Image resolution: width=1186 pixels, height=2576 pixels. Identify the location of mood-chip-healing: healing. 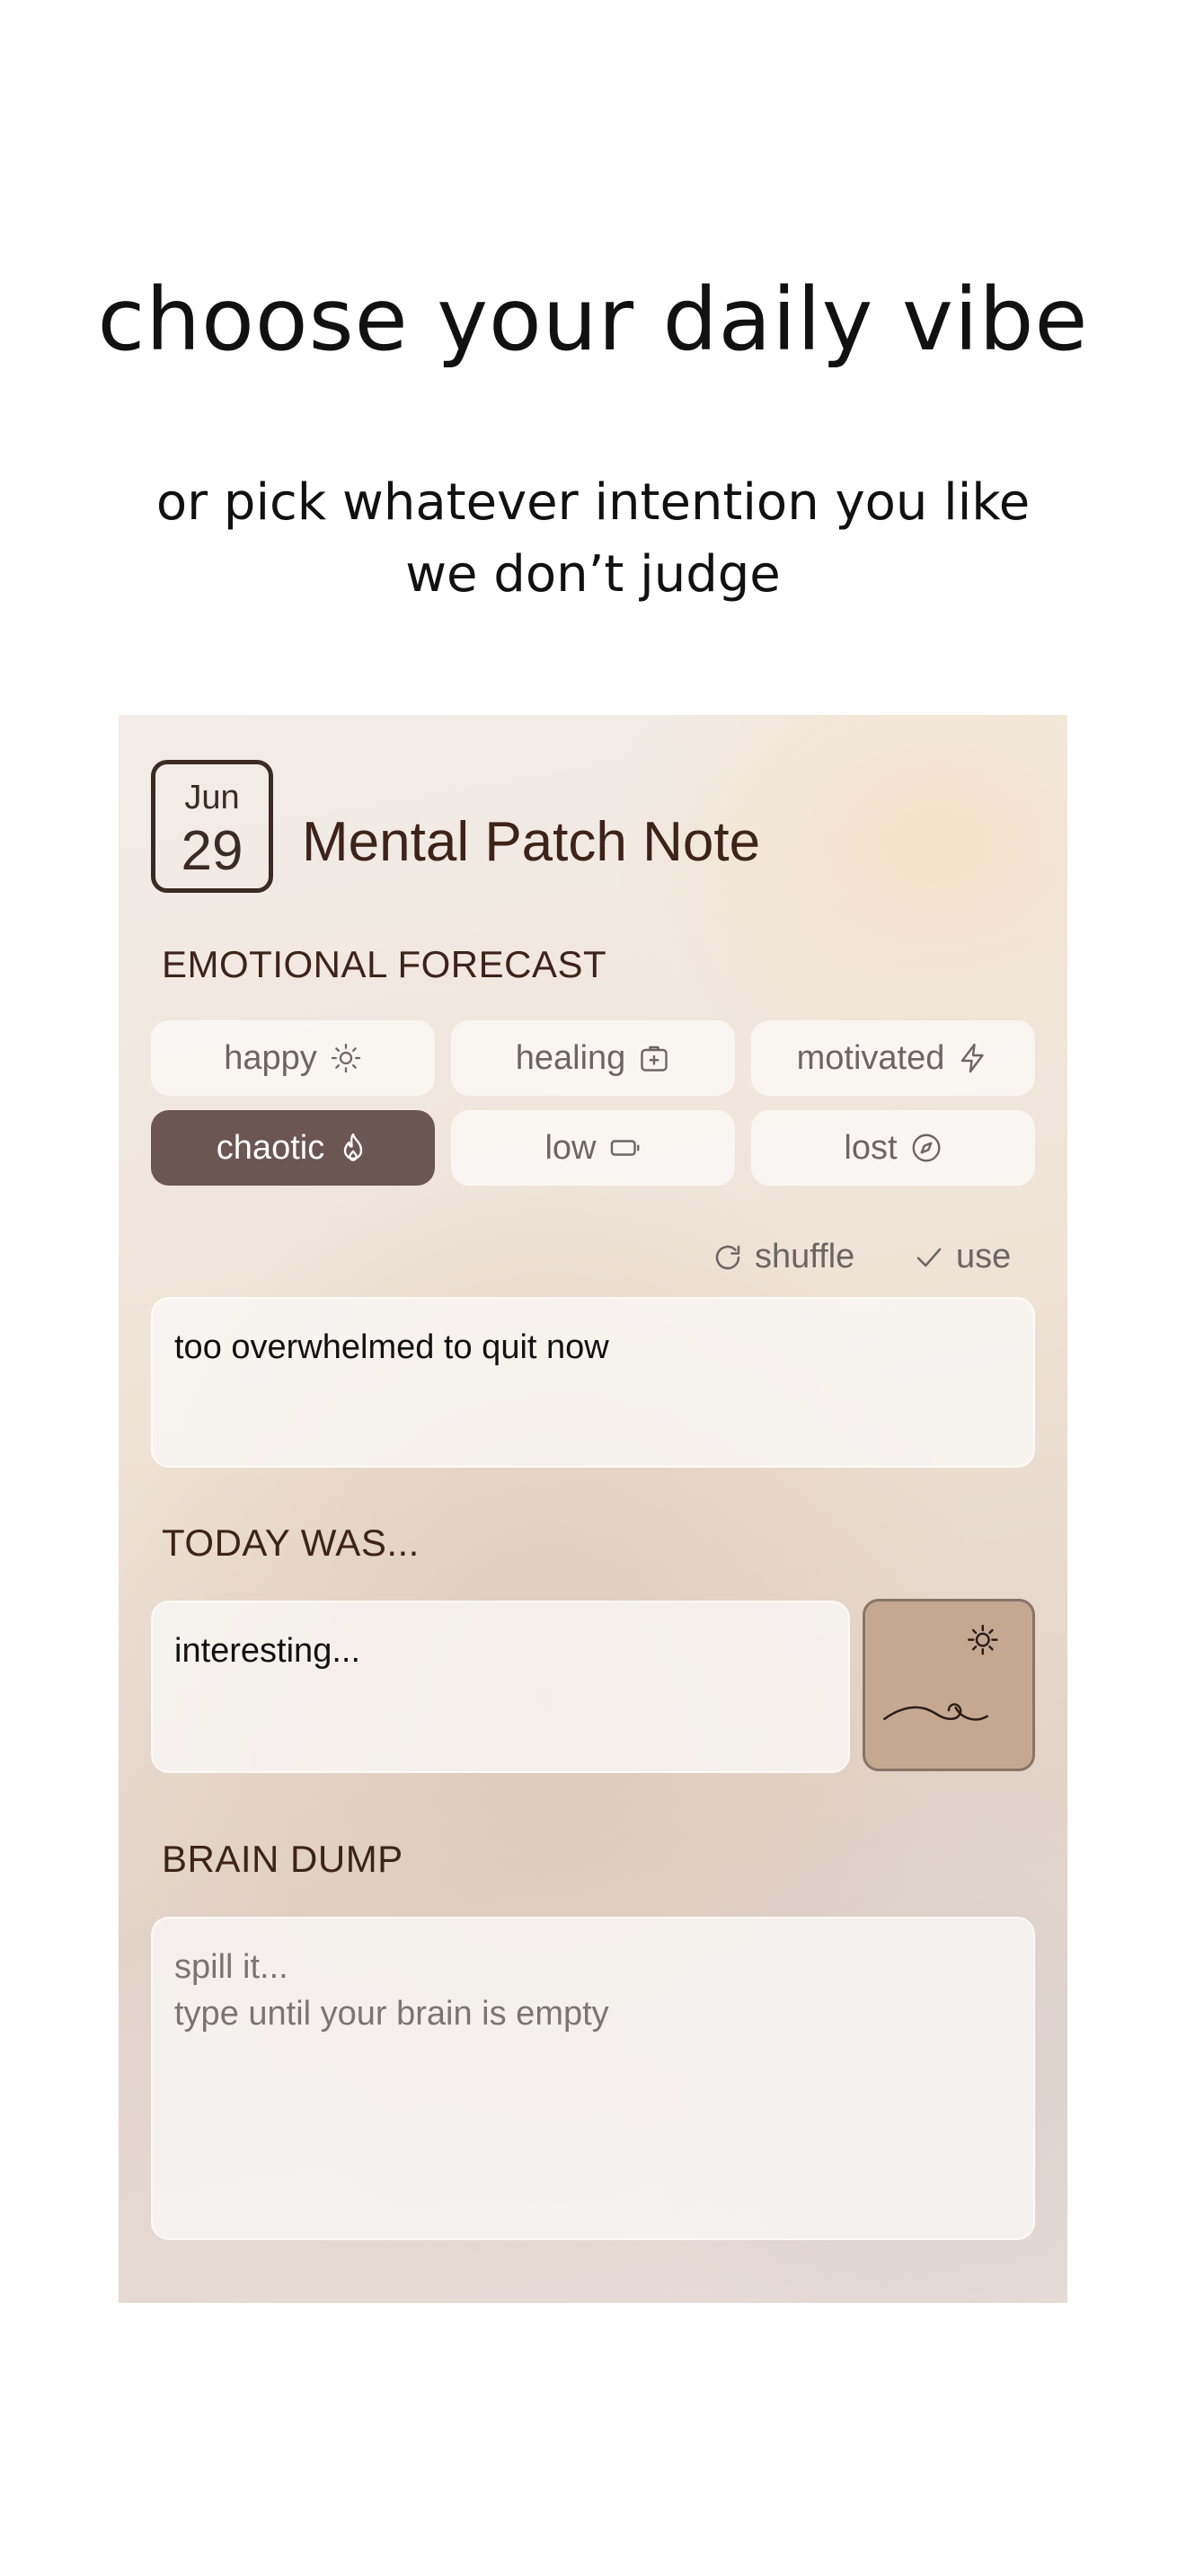
(593, 1058).